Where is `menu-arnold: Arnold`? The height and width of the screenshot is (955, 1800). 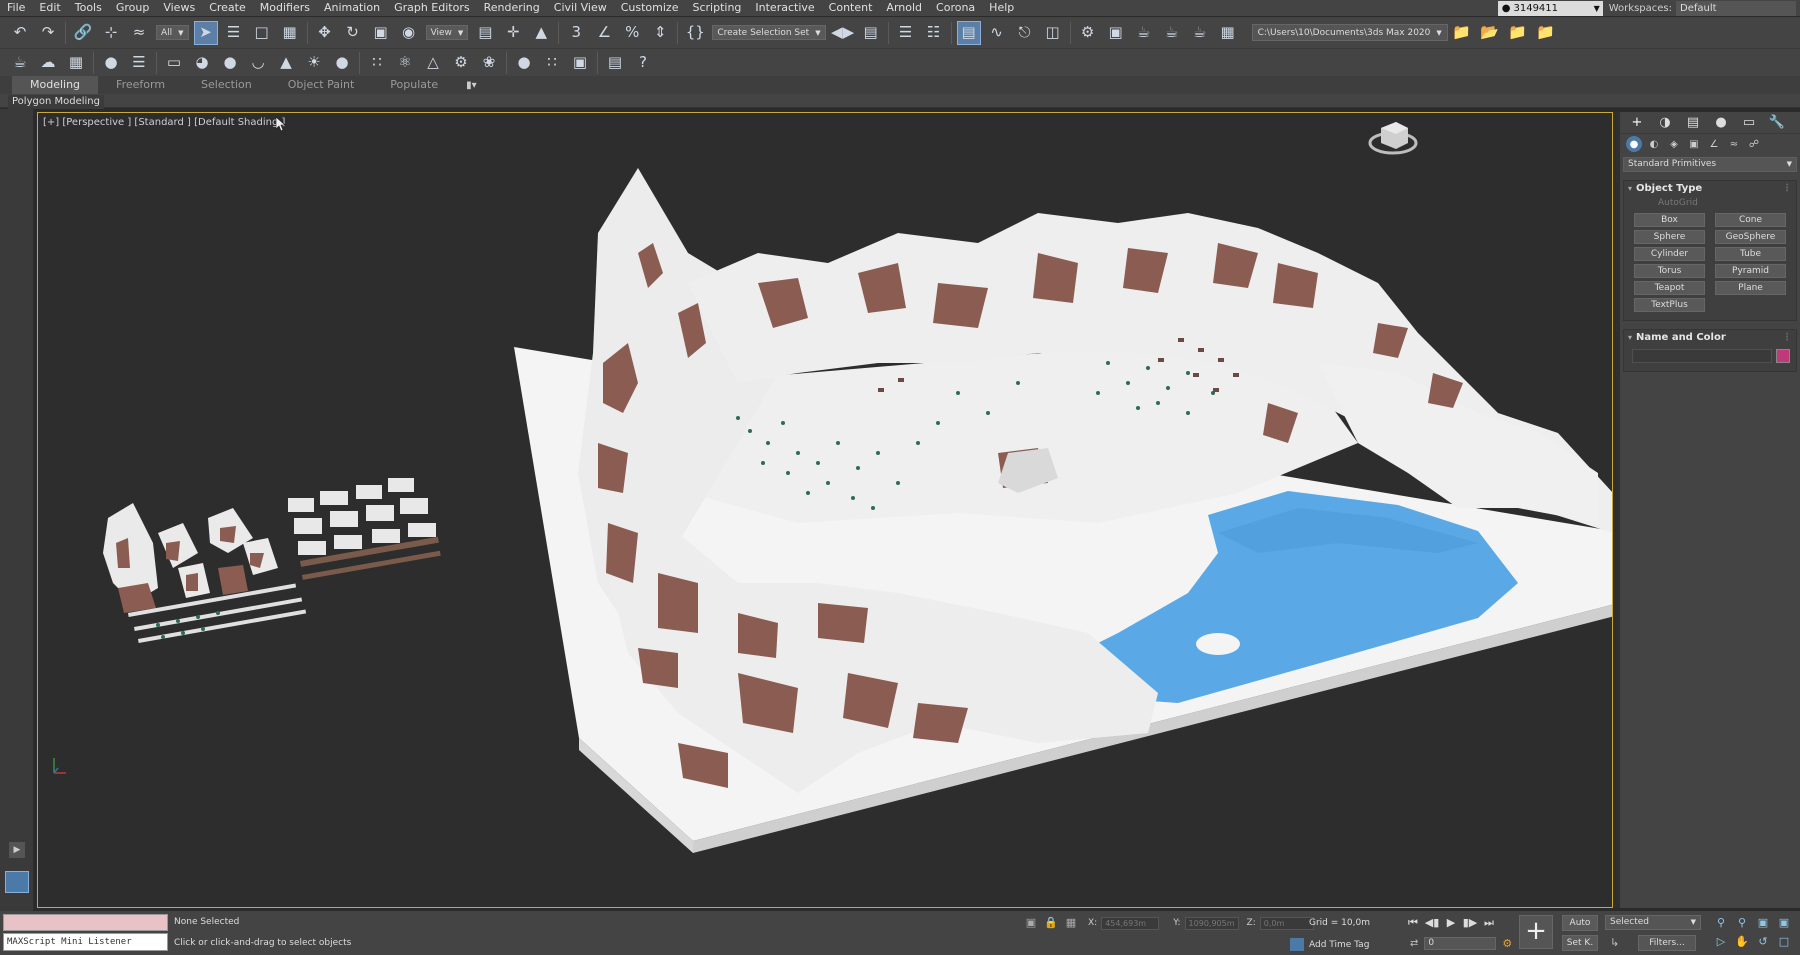
menu-arnold: Arnold is located at coordinates (904, 8).